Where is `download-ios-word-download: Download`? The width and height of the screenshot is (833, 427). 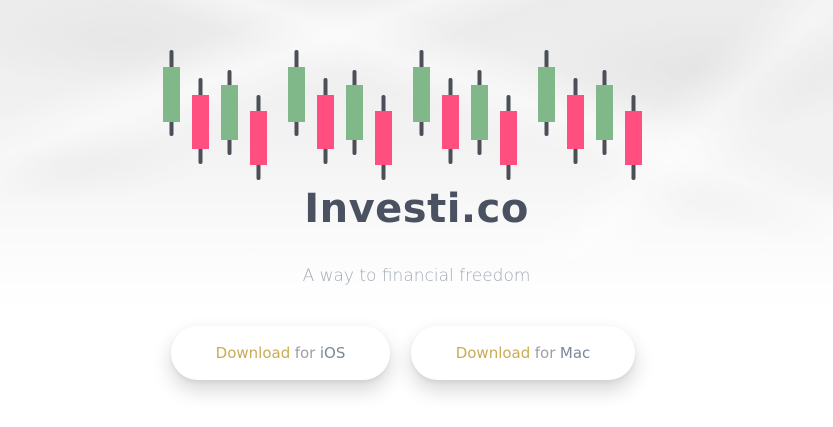
download-ios-word-download: Download is located at coordinates (253, 353).